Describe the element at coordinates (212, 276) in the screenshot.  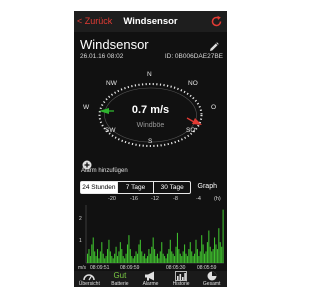
I see `pie-chart-icon` at that location.